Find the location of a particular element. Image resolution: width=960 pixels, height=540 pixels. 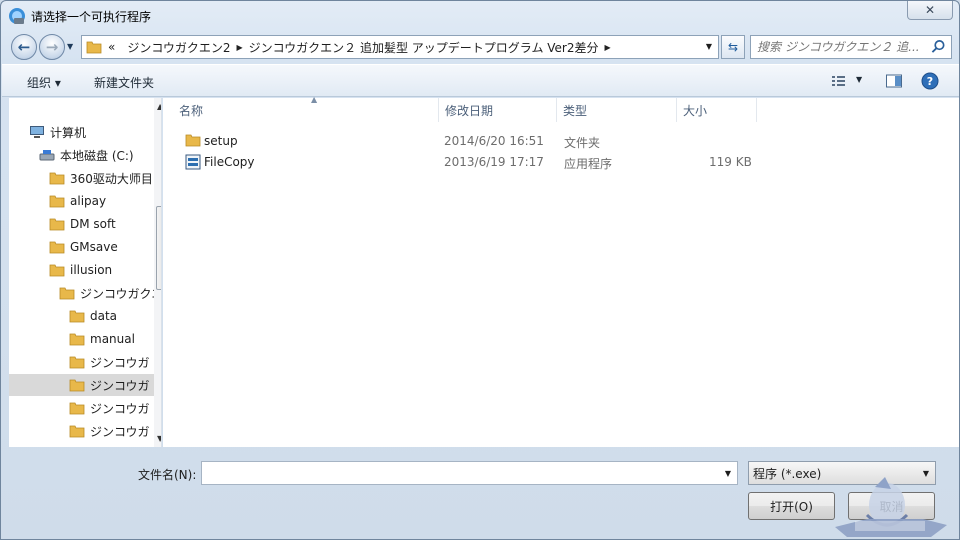

tree-item-label: 计算机 is located at coordinates (68, 132).